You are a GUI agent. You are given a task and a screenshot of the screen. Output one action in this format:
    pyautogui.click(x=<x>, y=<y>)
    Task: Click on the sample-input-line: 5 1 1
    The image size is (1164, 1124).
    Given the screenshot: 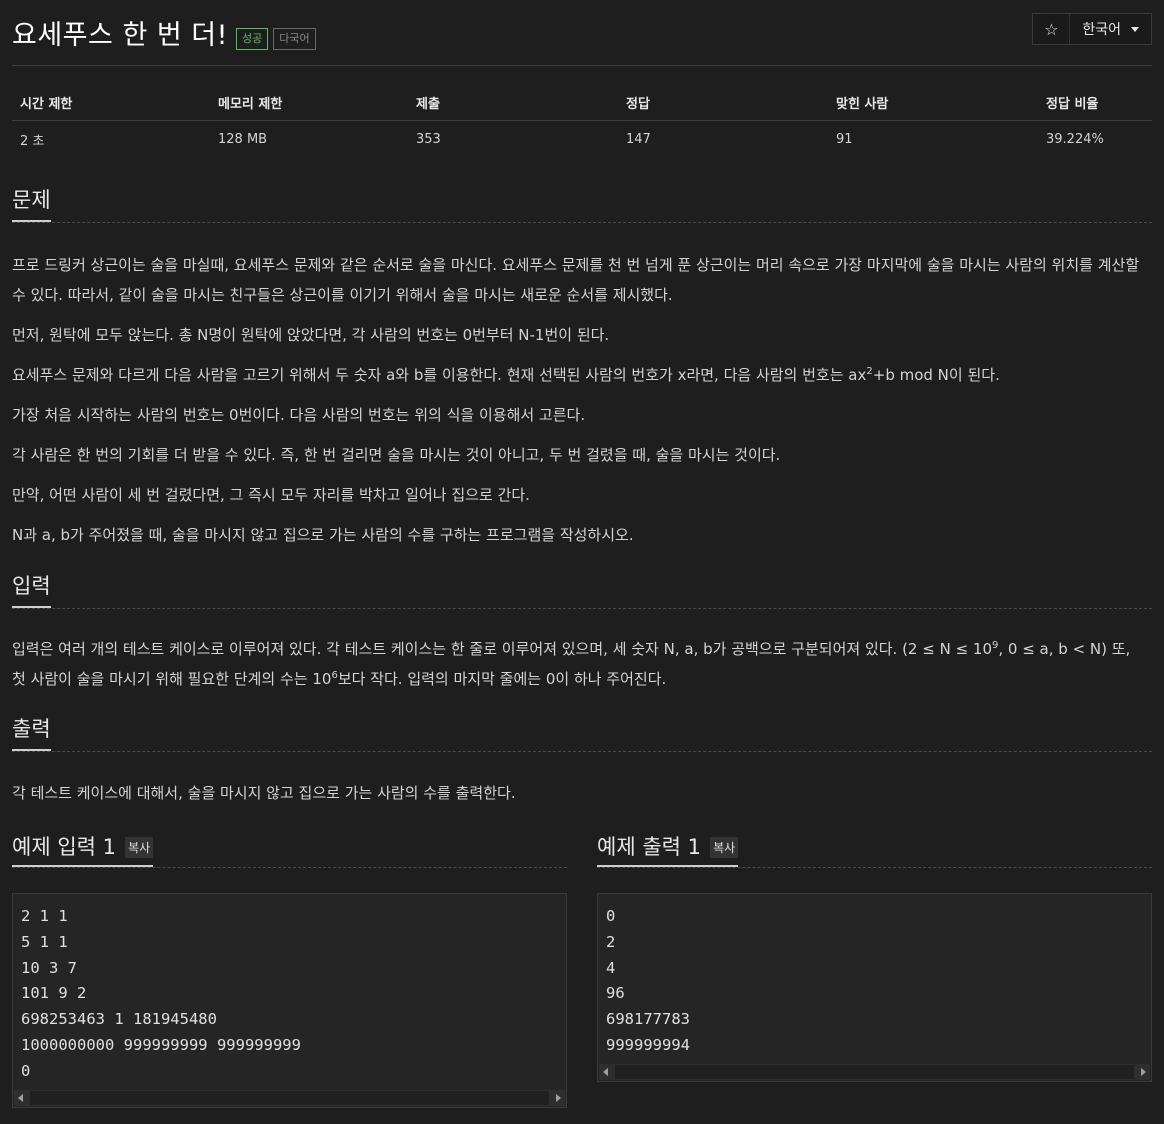 What is the action you would take?
    pyautogui.click(x=44, y=941)
    